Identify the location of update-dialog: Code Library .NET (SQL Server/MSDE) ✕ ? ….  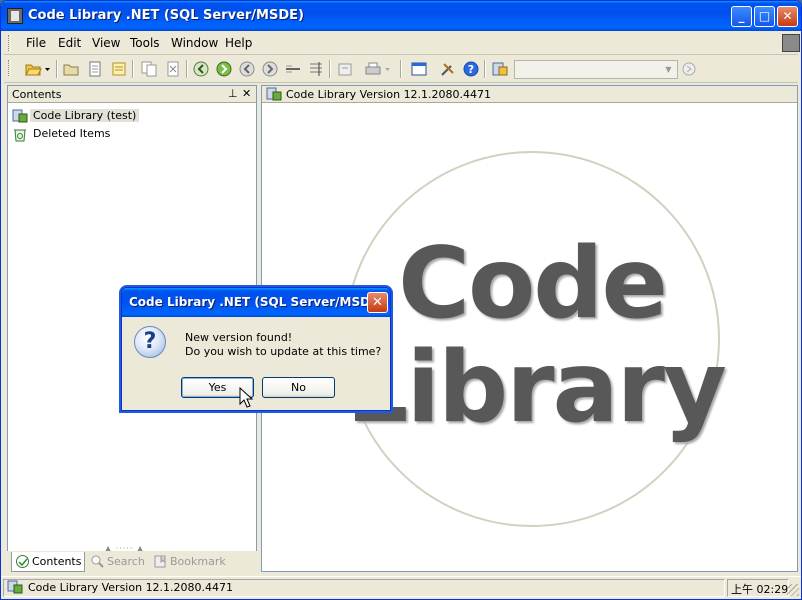
(256, 349).